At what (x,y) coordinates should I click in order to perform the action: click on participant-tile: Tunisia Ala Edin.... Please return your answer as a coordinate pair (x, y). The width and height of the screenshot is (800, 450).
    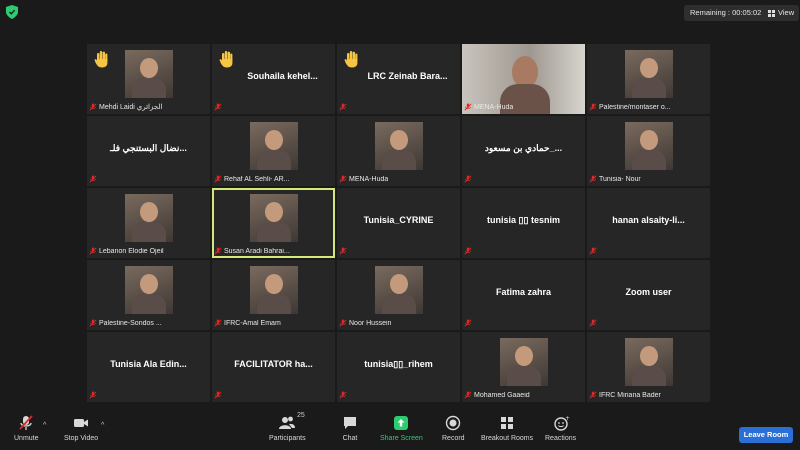
    Looking at the image, I should click on (148, 367).